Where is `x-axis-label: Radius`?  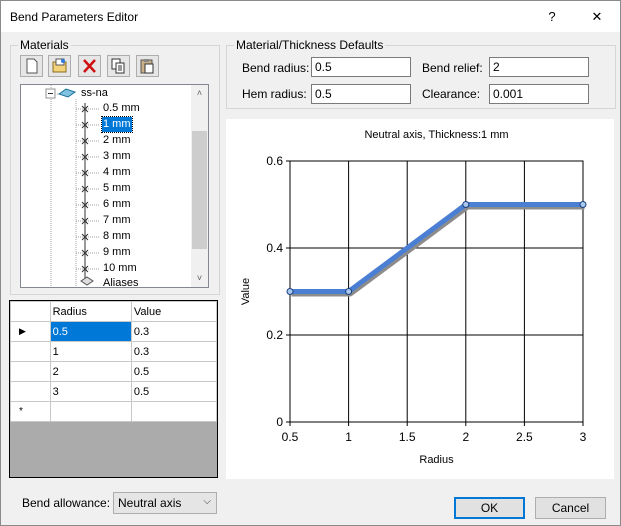
x-axis-label: Radius is located at coordinates (436, 460).